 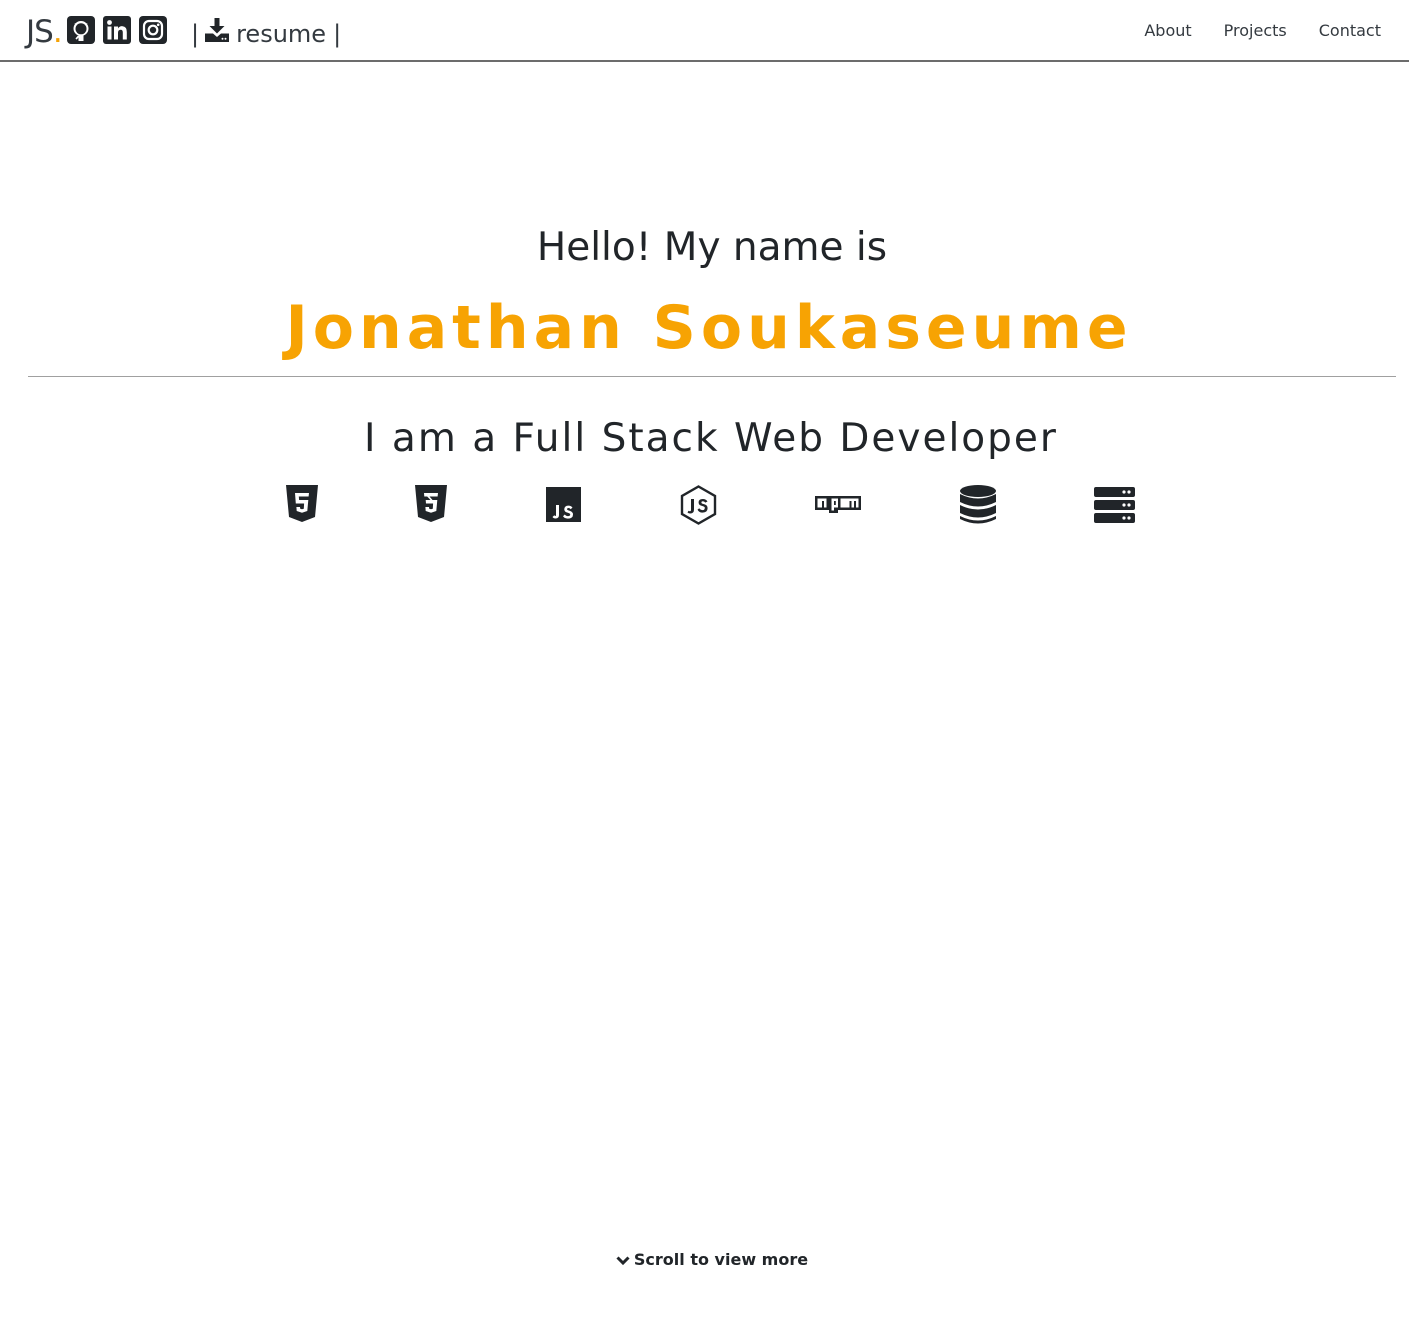 What do you see at coordinates (40, 32) in the screenshot?
I see `brand-initials: JS` at bounding box center [40, 32].